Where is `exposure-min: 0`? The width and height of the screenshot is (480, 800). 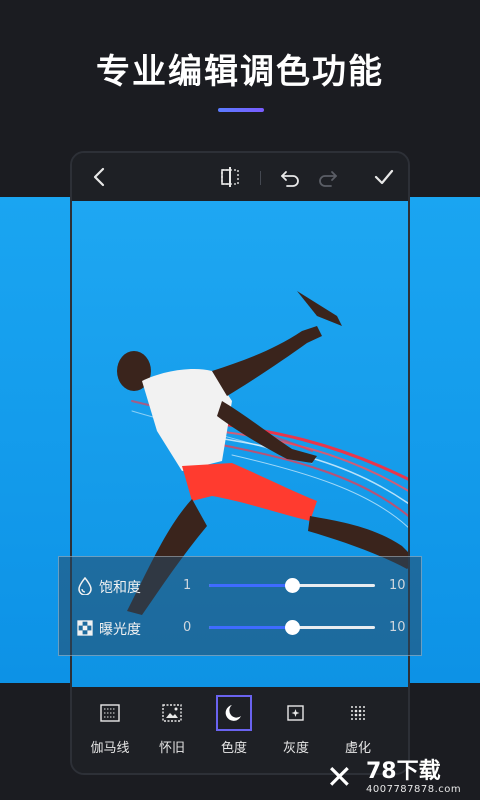 exposure-min: 0 is located at coordinates (187, 627).